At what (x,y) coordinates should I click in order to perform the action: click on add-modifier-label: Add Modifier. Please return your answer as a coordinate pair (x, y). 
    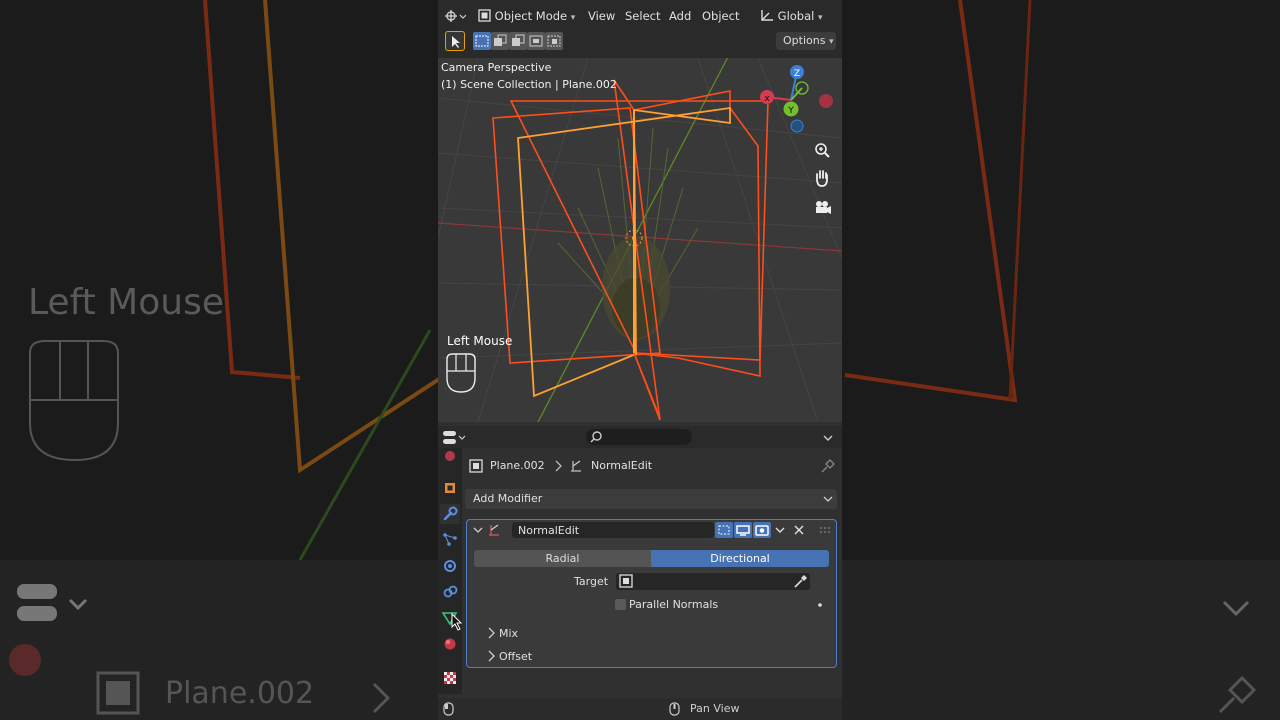
    Looking at the image, I should click on (508, 498).